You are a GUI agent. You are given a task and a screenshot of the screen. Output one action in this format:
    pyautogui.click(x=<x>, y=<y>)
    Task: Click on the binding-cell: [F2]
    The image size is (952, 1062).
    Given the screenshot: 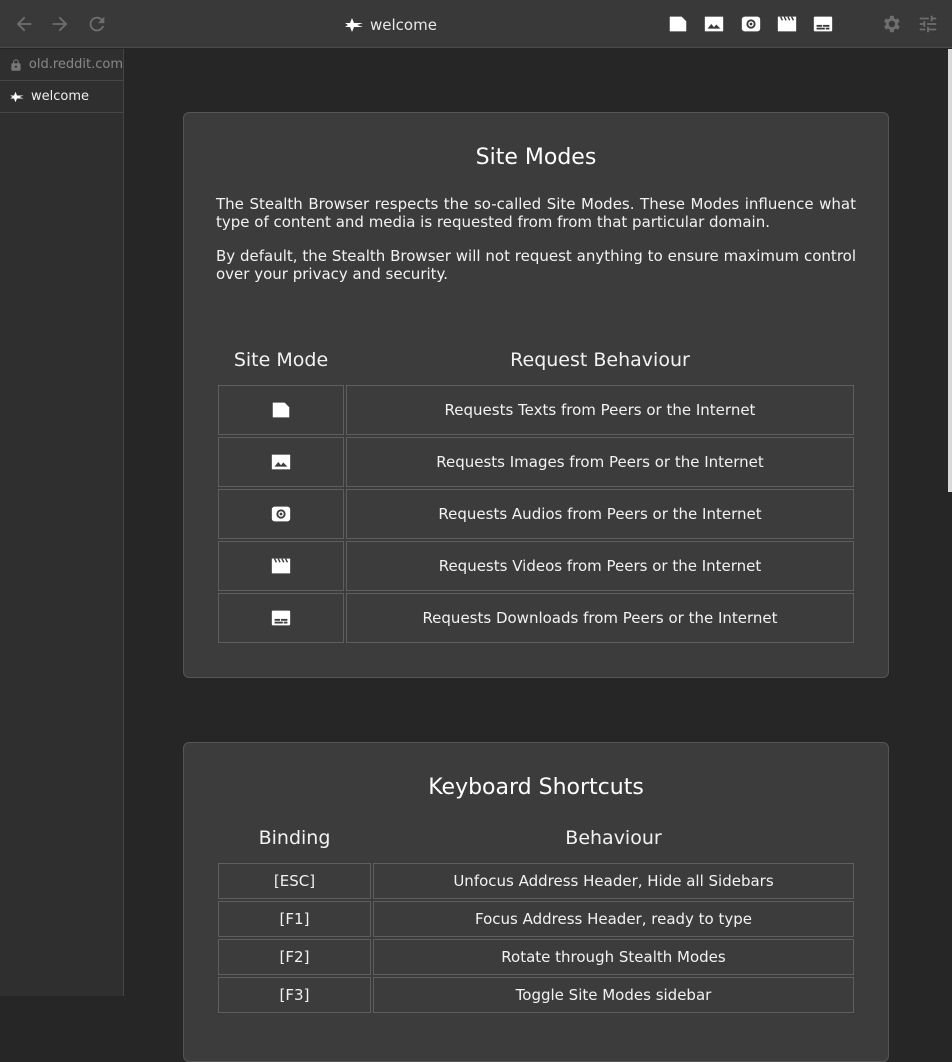 What is the action you would take?
    pyautogui.click(x=294, y=957)
    